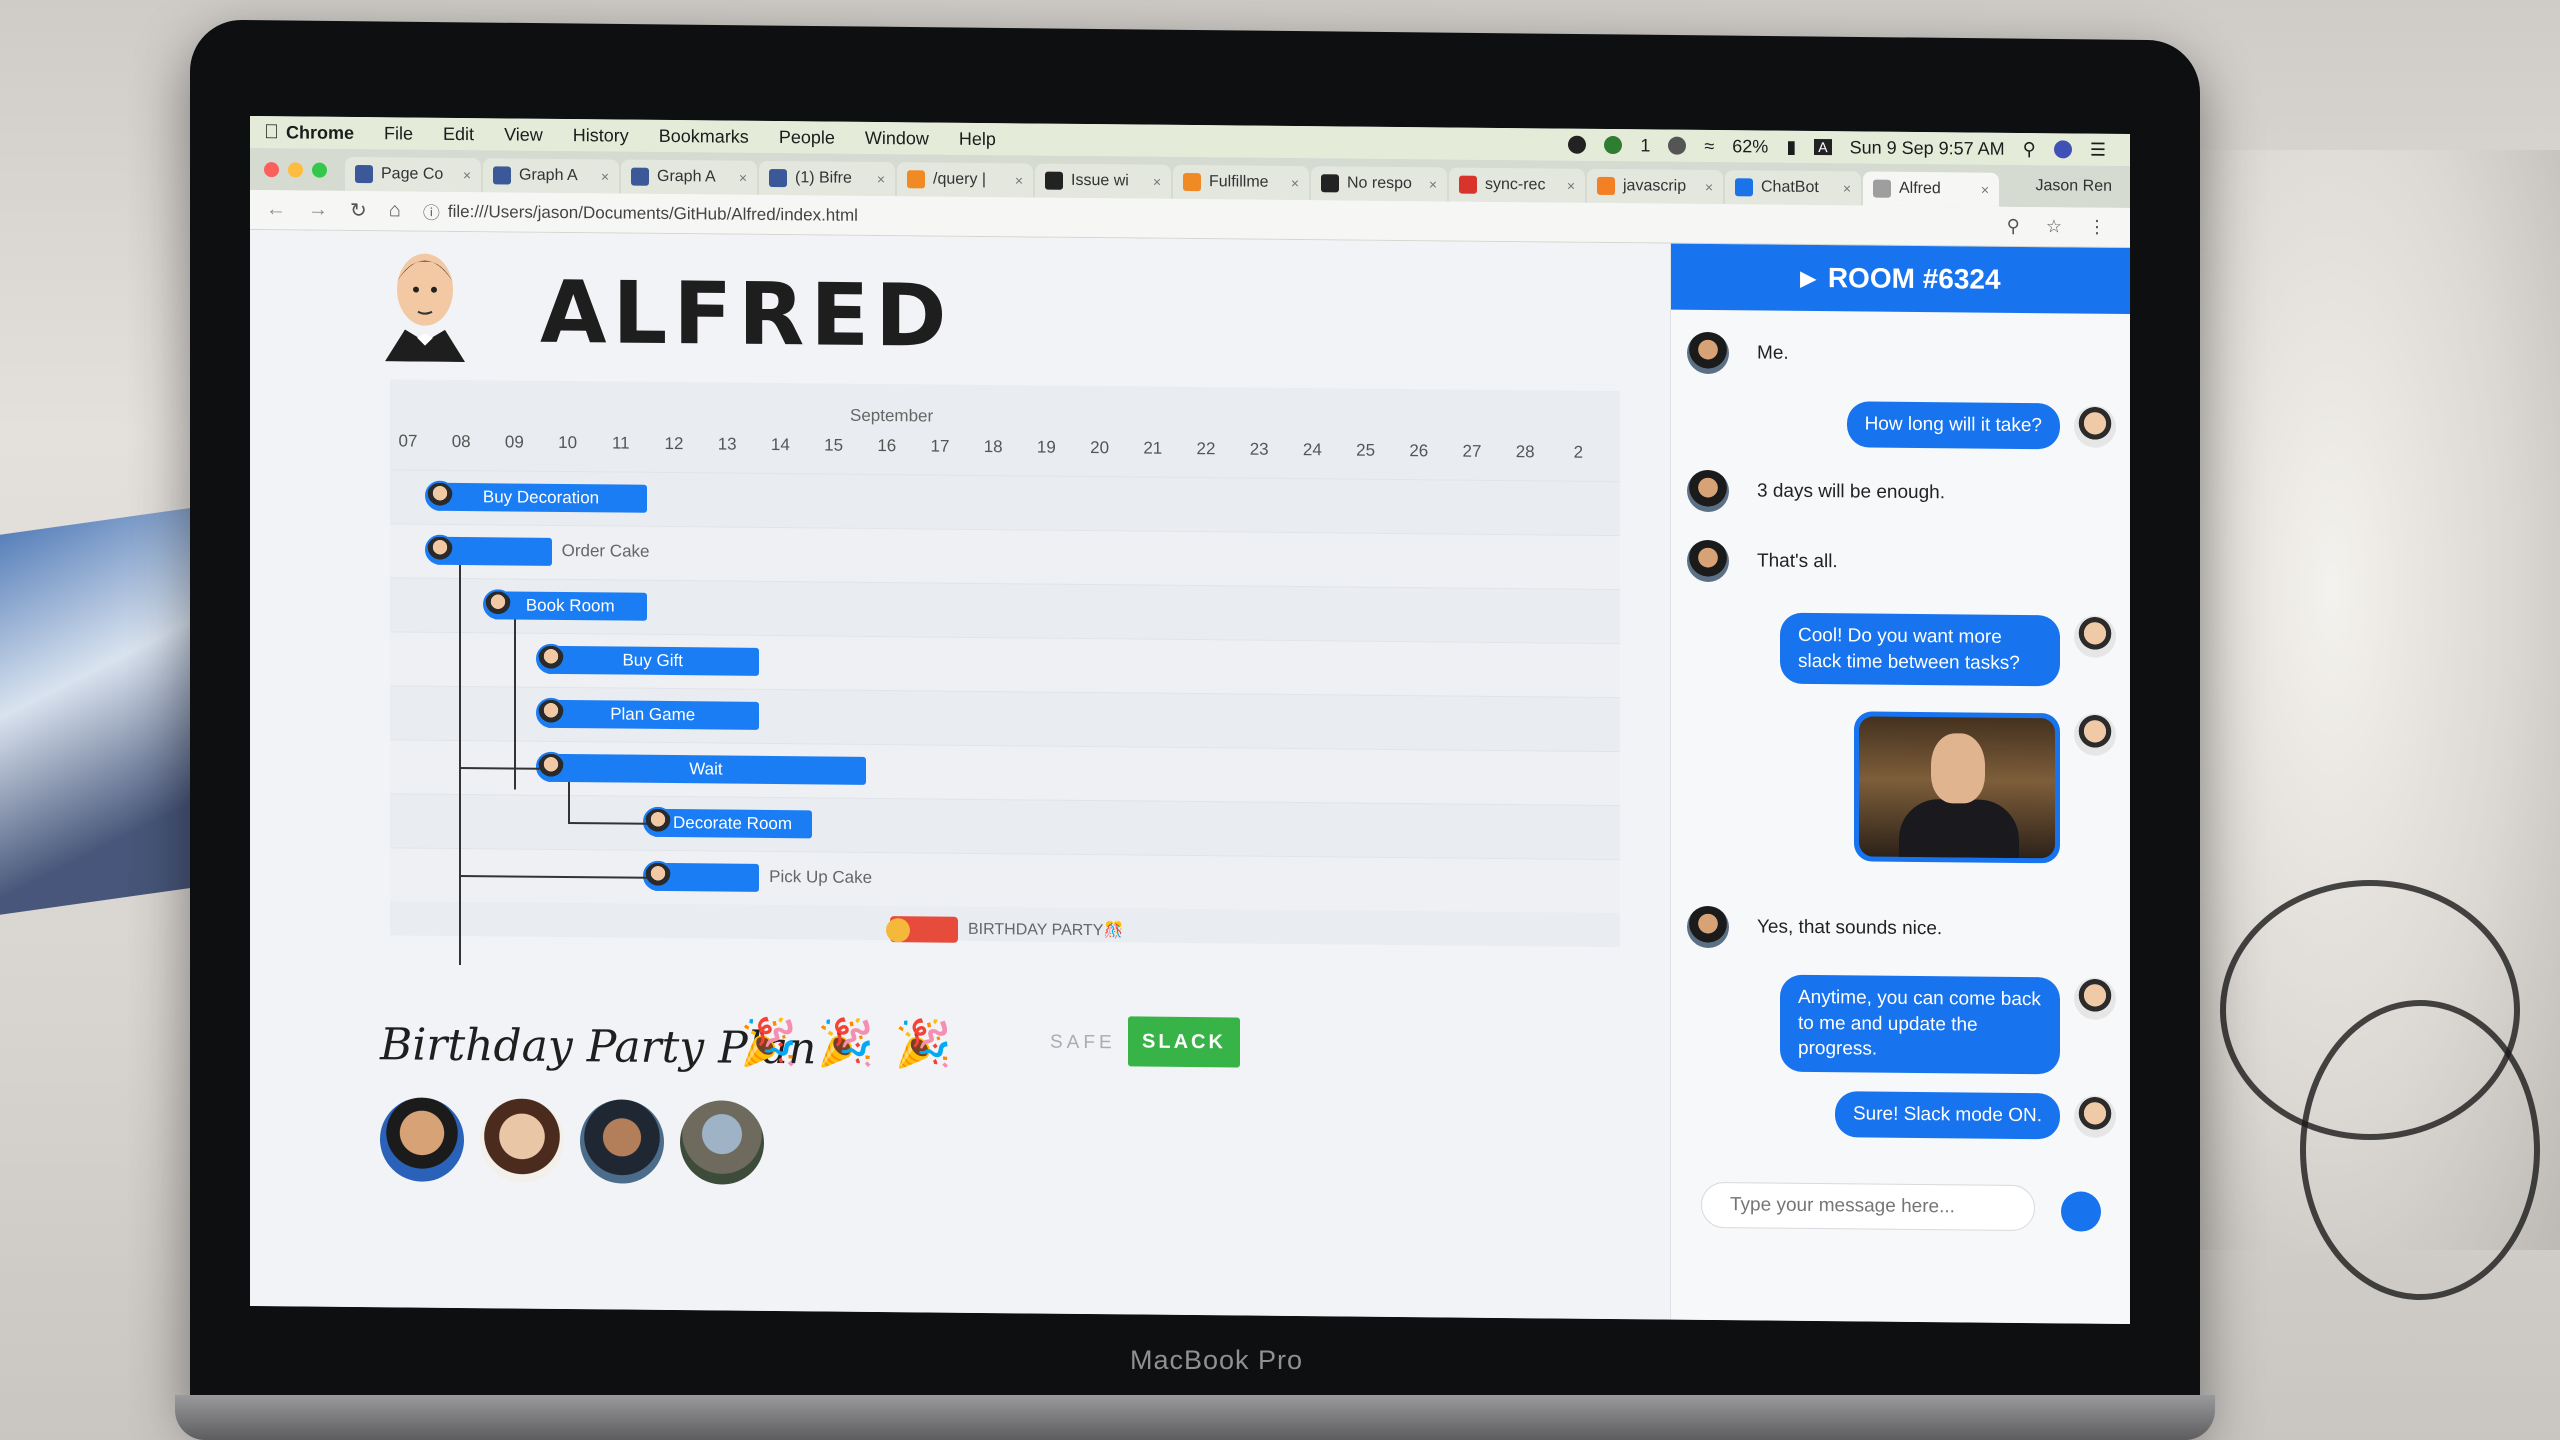 The image size is (2560, 1440). I want to click on gantt-day-label: 27, so click(1472, 451).